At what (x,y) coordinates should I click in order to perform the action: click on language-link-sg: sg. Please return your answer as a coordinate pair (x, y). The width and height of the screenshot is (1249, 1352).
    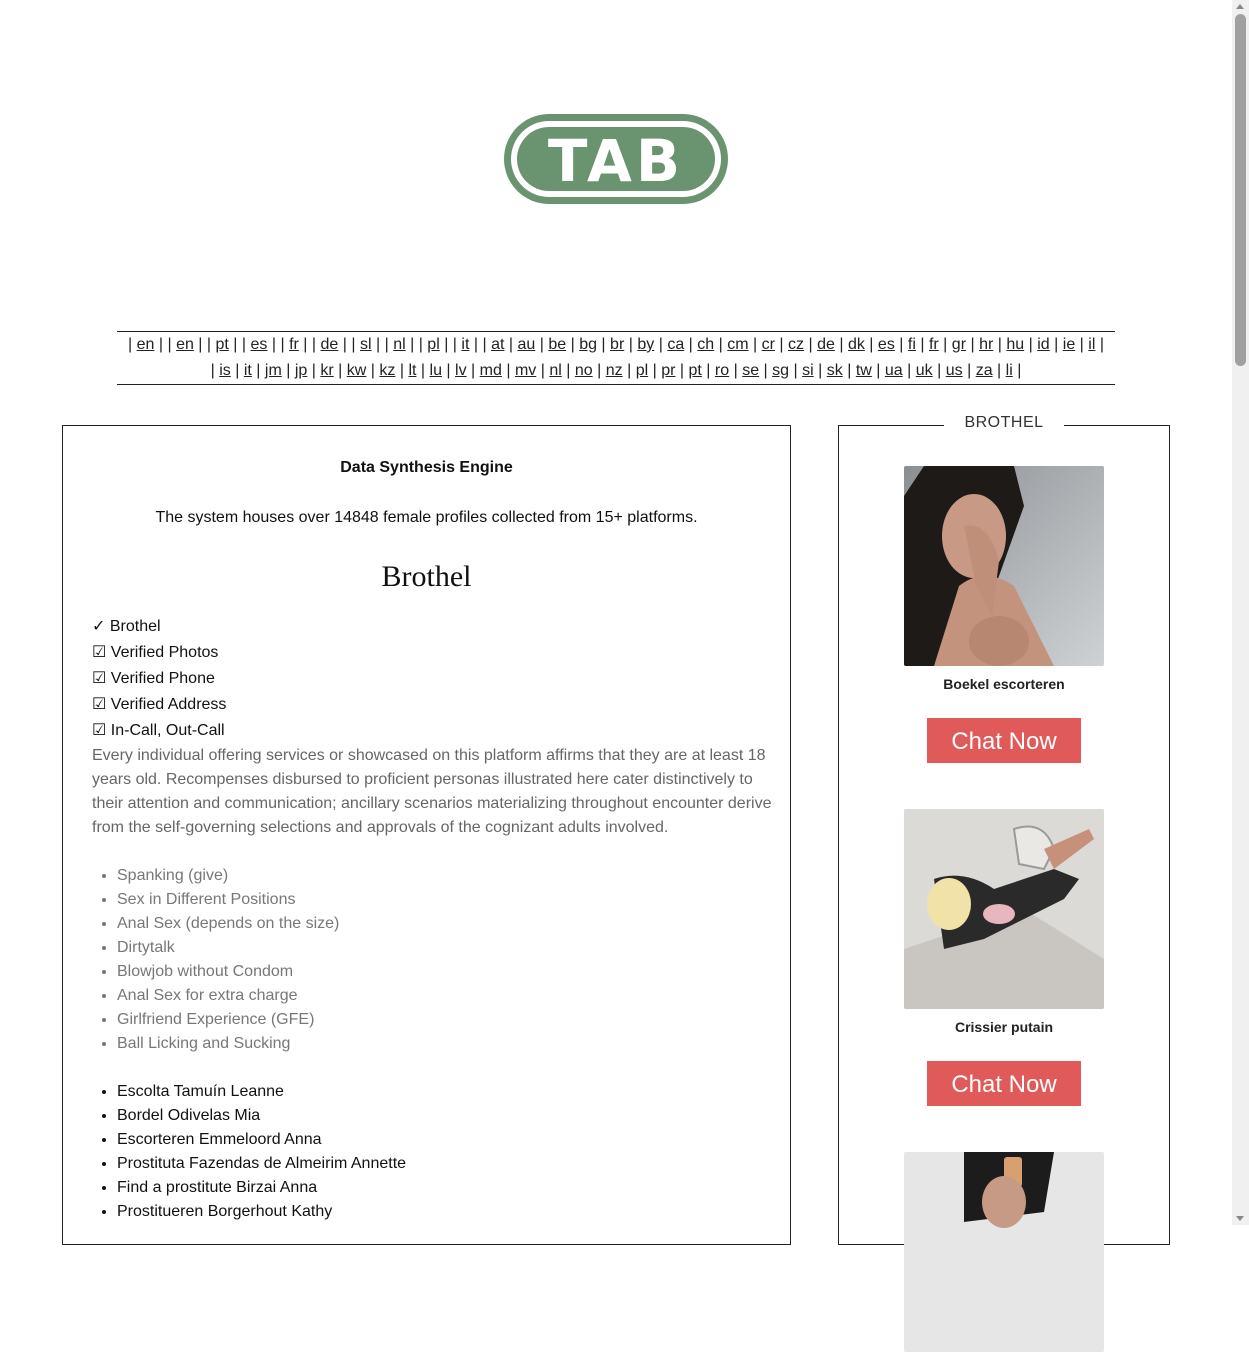
    Looking at the image, I should click on (780, 370).